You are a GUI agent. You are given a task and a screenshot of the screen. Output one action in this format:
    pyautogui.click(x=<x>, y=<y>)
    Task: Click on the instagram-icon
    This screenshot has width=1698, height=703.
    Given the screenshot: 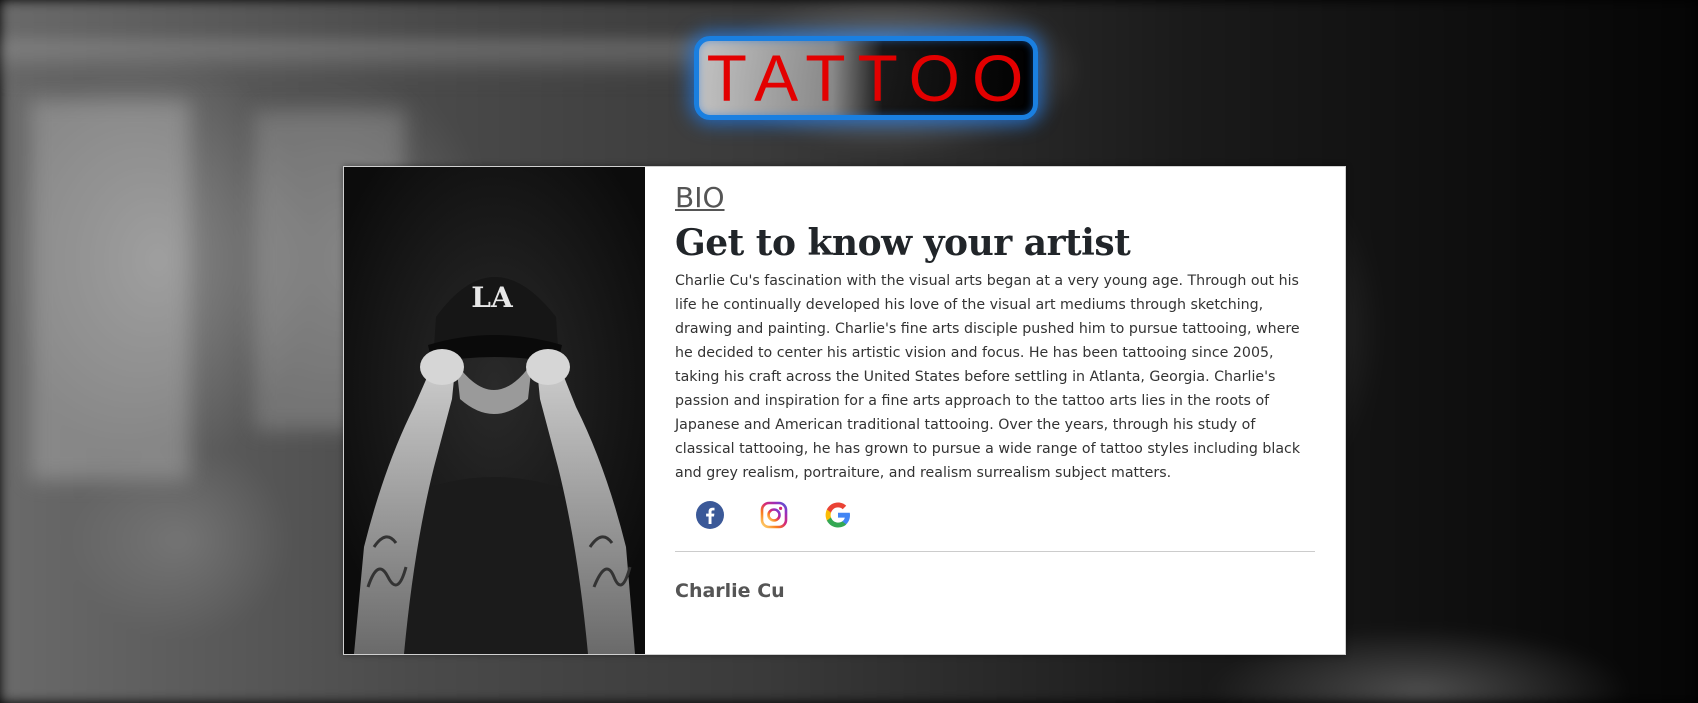 What is the action you would take?
    pyautogui.click(x=774, y=515)
    